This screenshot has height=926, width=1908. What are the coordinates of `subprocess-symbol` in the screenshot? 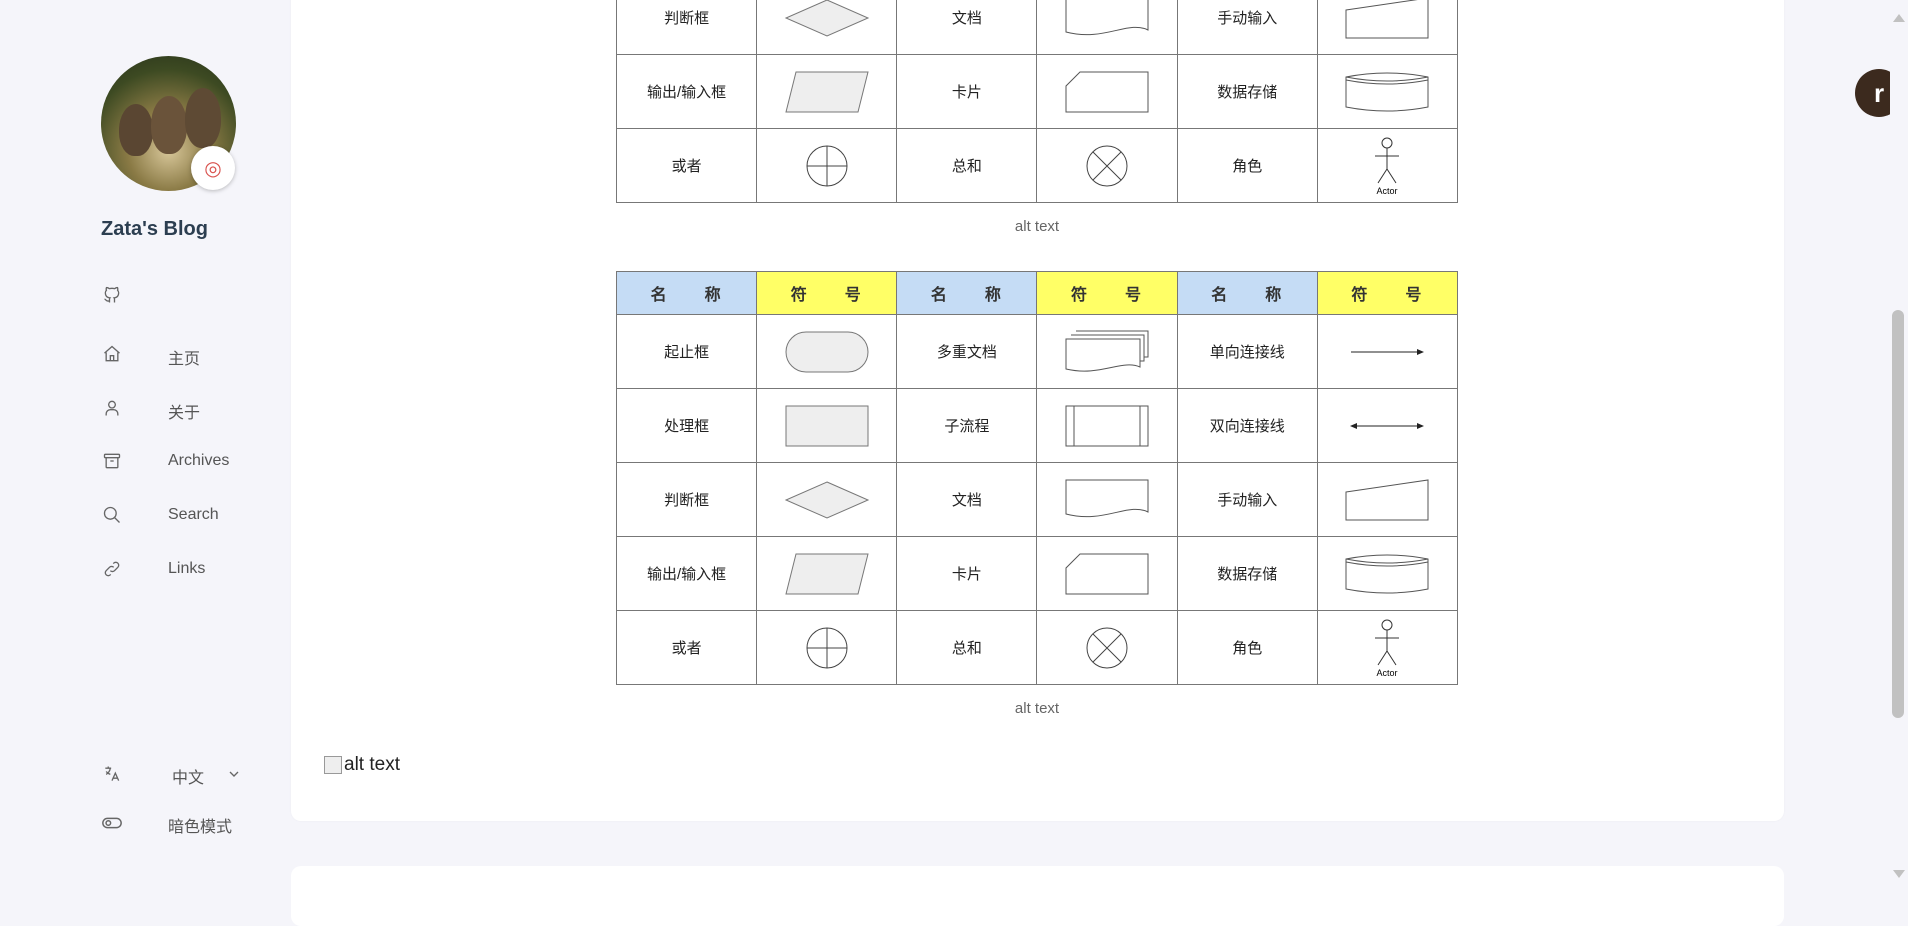 It's located at (1107, 425).